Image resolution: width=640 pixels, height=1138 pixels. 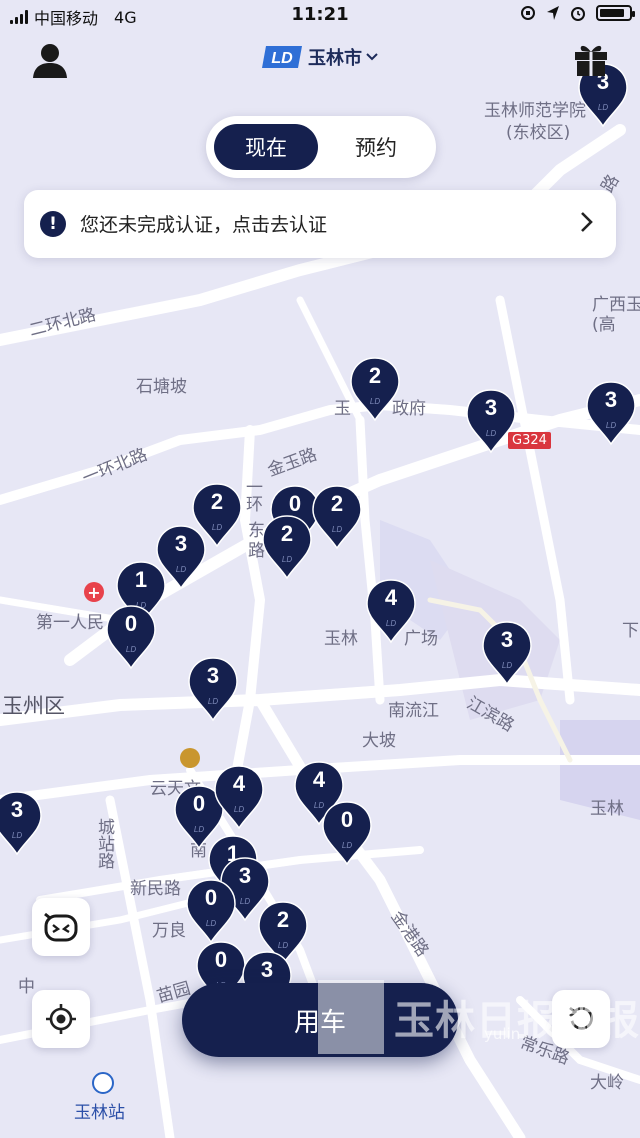 I want to click on map-label-gx-b: (高, so click(x=604, y=325).